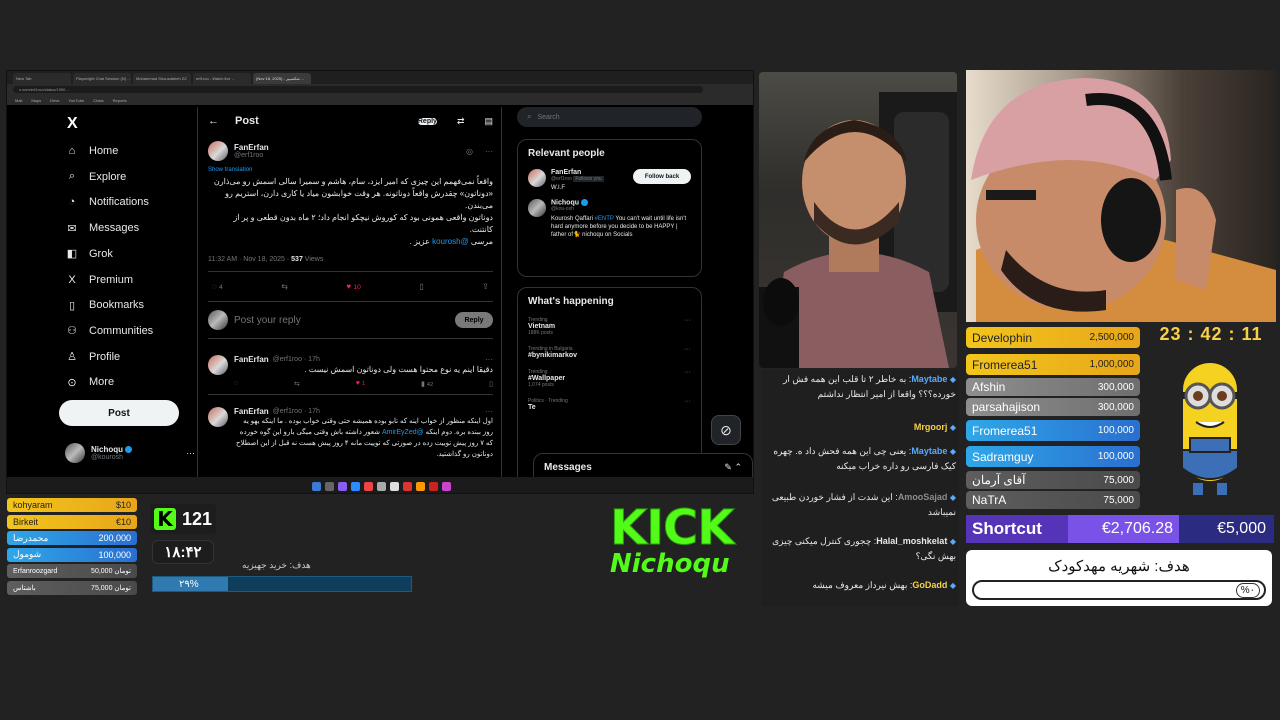 The width and height of the screenshot is (1280, 720). Describe the element at coordinates (162, 78) in the screenshot. I see `browser-tab: Mohammad Sirousdaheh ZZ` at that location.